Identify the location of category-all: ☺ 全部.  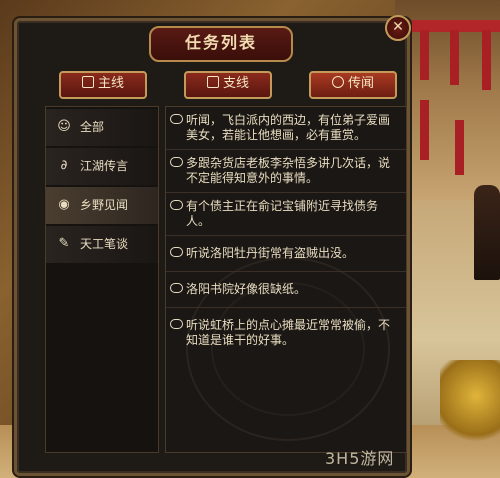
(102, 127).